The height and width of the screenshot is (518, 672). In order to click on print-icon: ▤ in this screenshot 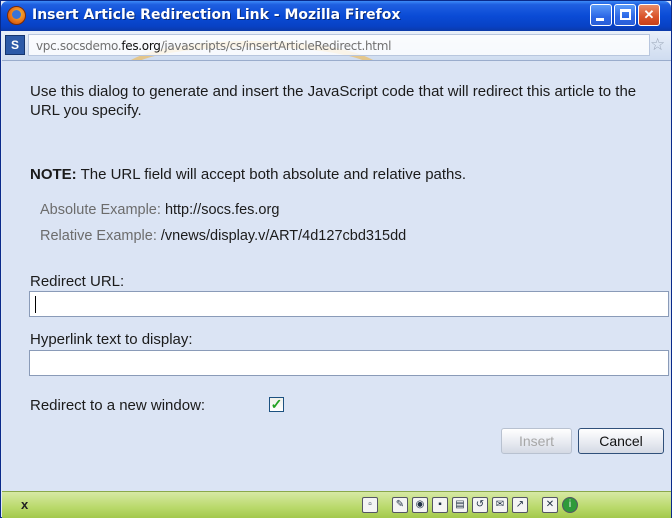, I will do `click(460, 505)`.